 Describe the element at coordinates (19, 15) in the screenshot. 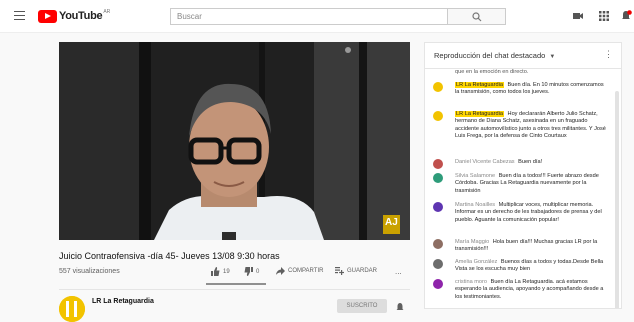

I see `menu-icon` at that location.